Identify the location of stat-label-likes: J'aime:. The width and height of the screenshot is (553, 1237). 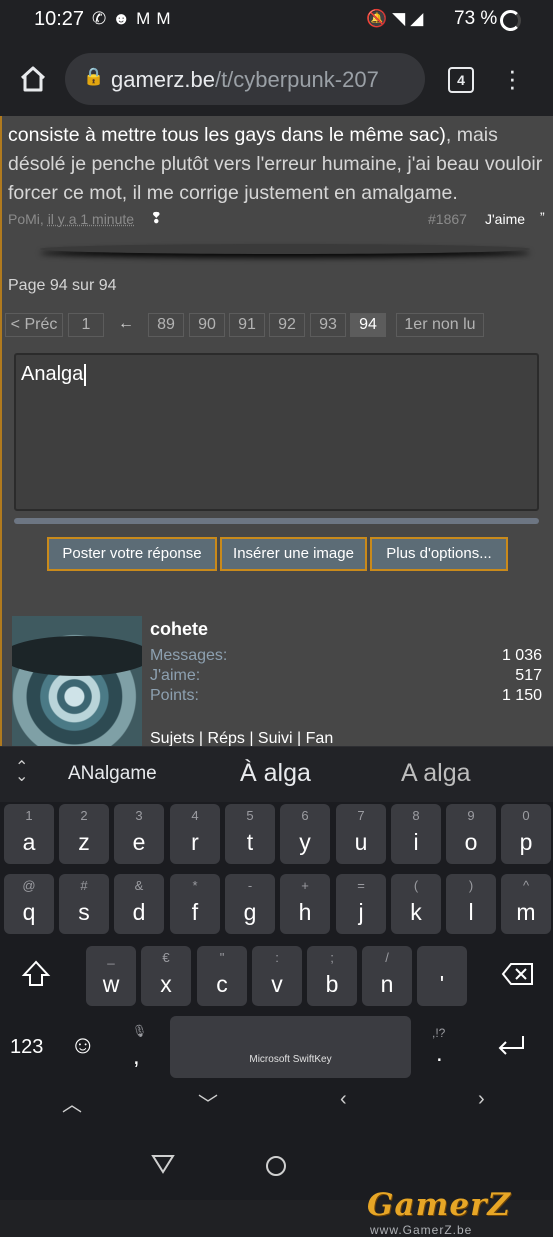
(175, 675).